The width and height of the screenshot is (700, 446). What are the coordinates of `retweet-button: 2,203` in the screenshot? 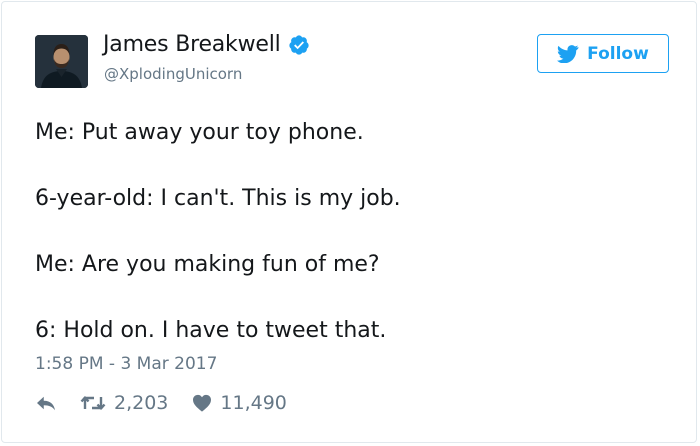 It's located at (124, 403).